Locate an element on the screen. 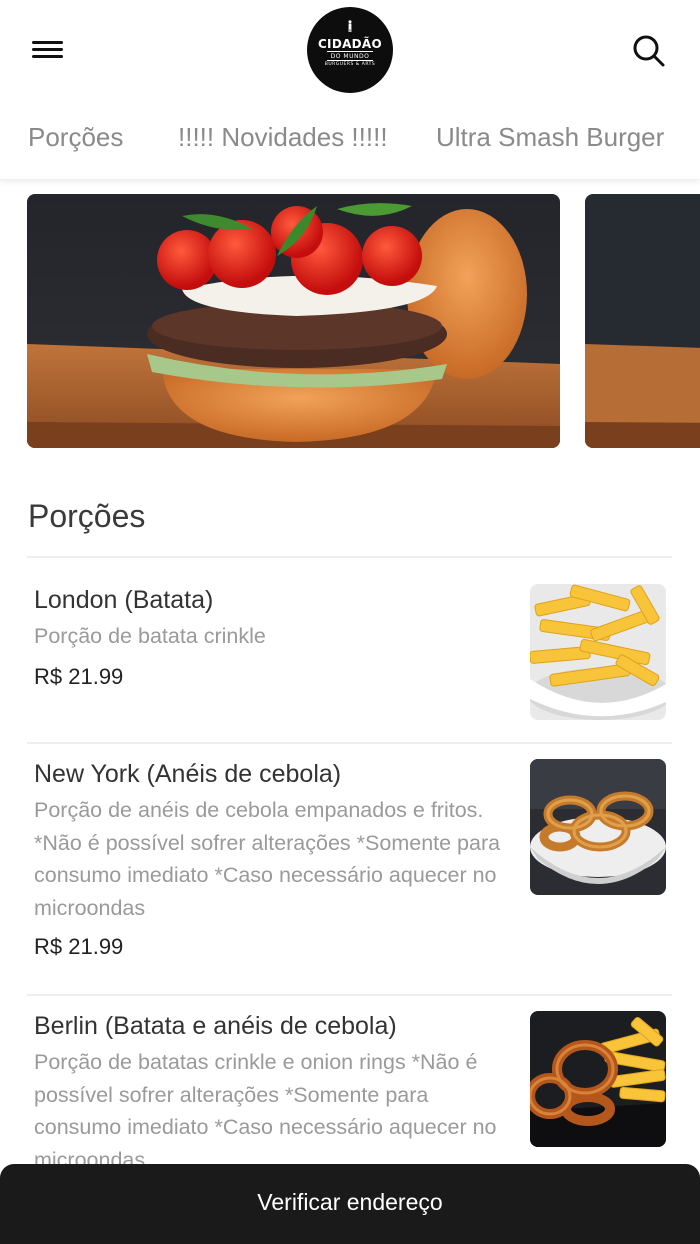 This screenshot has width=700, height=1244. fries-and-onion-rings-photo is located at coordinates (598, 1079).